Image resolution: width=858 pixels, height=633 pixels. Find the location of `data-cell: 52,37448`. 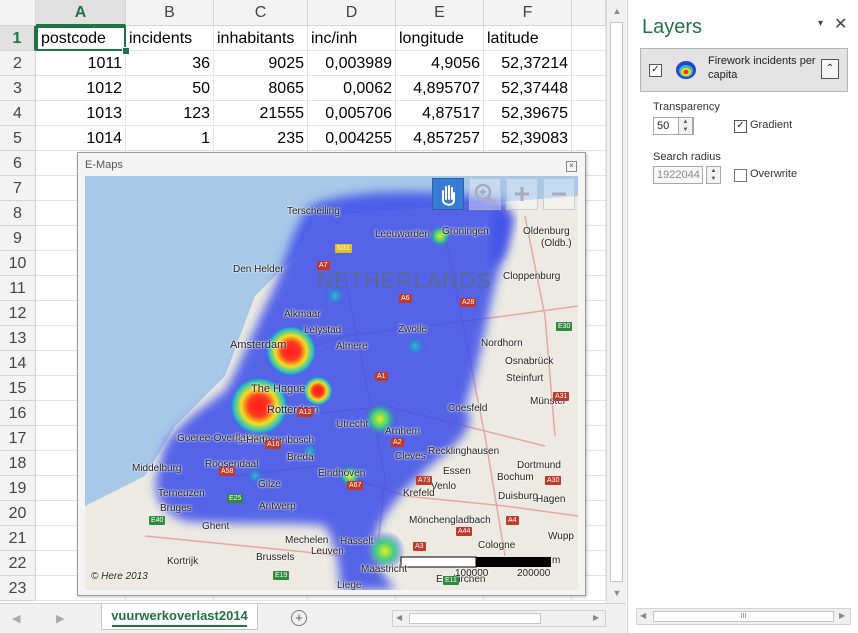

data-cell: 52,37448 is located at coordinates (528, 88).